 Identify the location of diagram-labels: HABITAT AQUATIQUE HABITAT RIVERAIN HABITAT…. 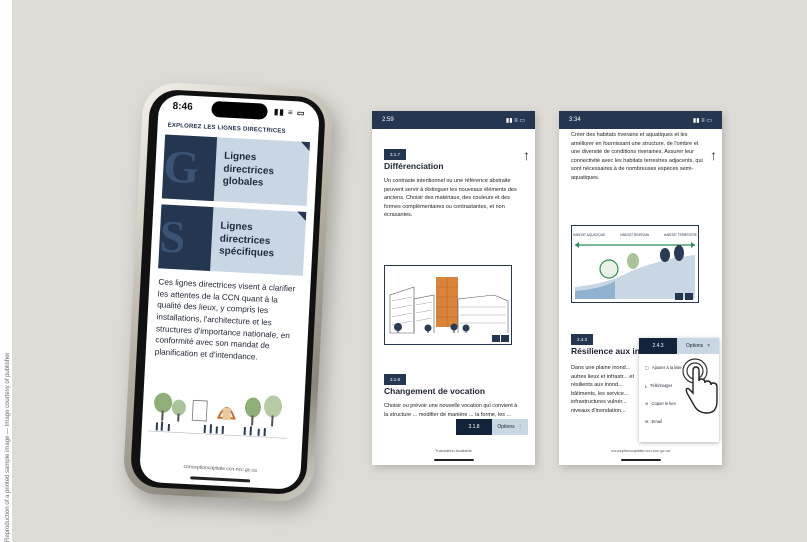
(635, 235).